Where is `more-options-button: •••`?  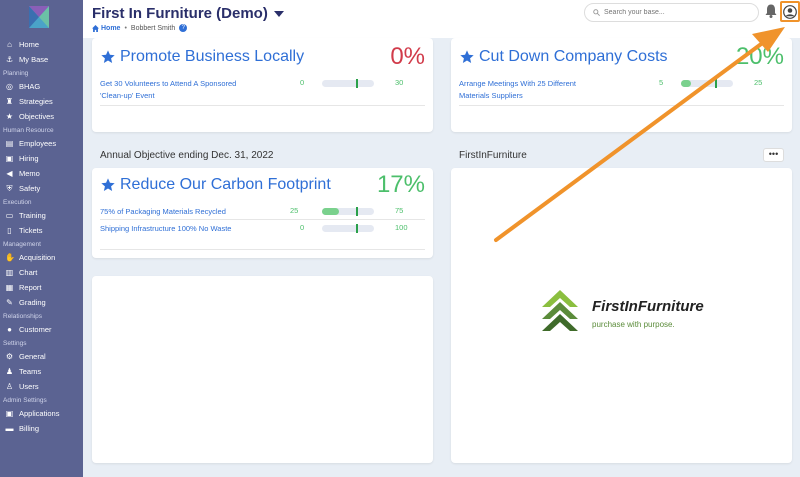 more-options-button: ••• is located at coordinates (773, 155).